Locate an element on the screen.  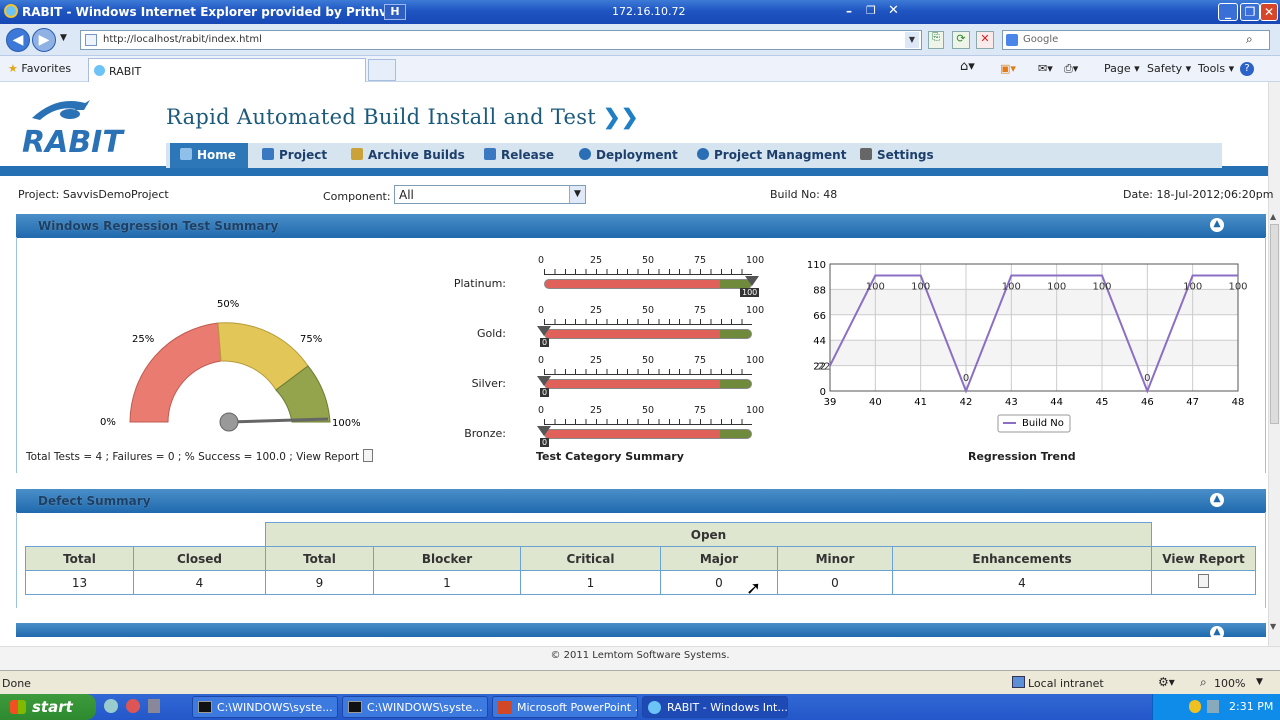
address-bar: http://localhost/rabit/index.html ▼ is located at coordinates (501, 40).